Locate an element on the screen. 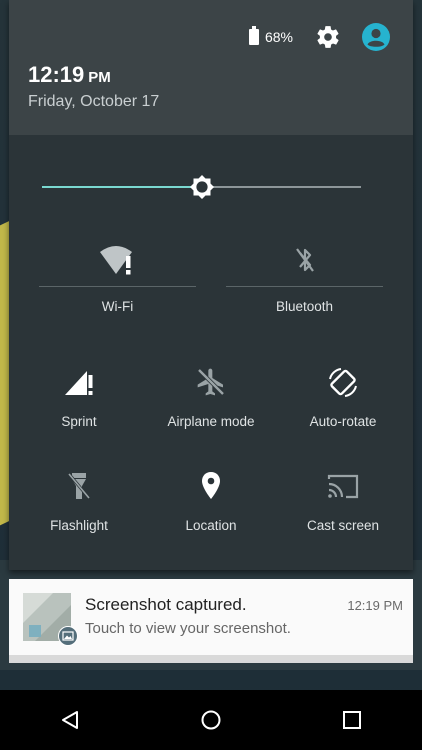  clock: 12:19 PM is located at coordinates (69, 75).